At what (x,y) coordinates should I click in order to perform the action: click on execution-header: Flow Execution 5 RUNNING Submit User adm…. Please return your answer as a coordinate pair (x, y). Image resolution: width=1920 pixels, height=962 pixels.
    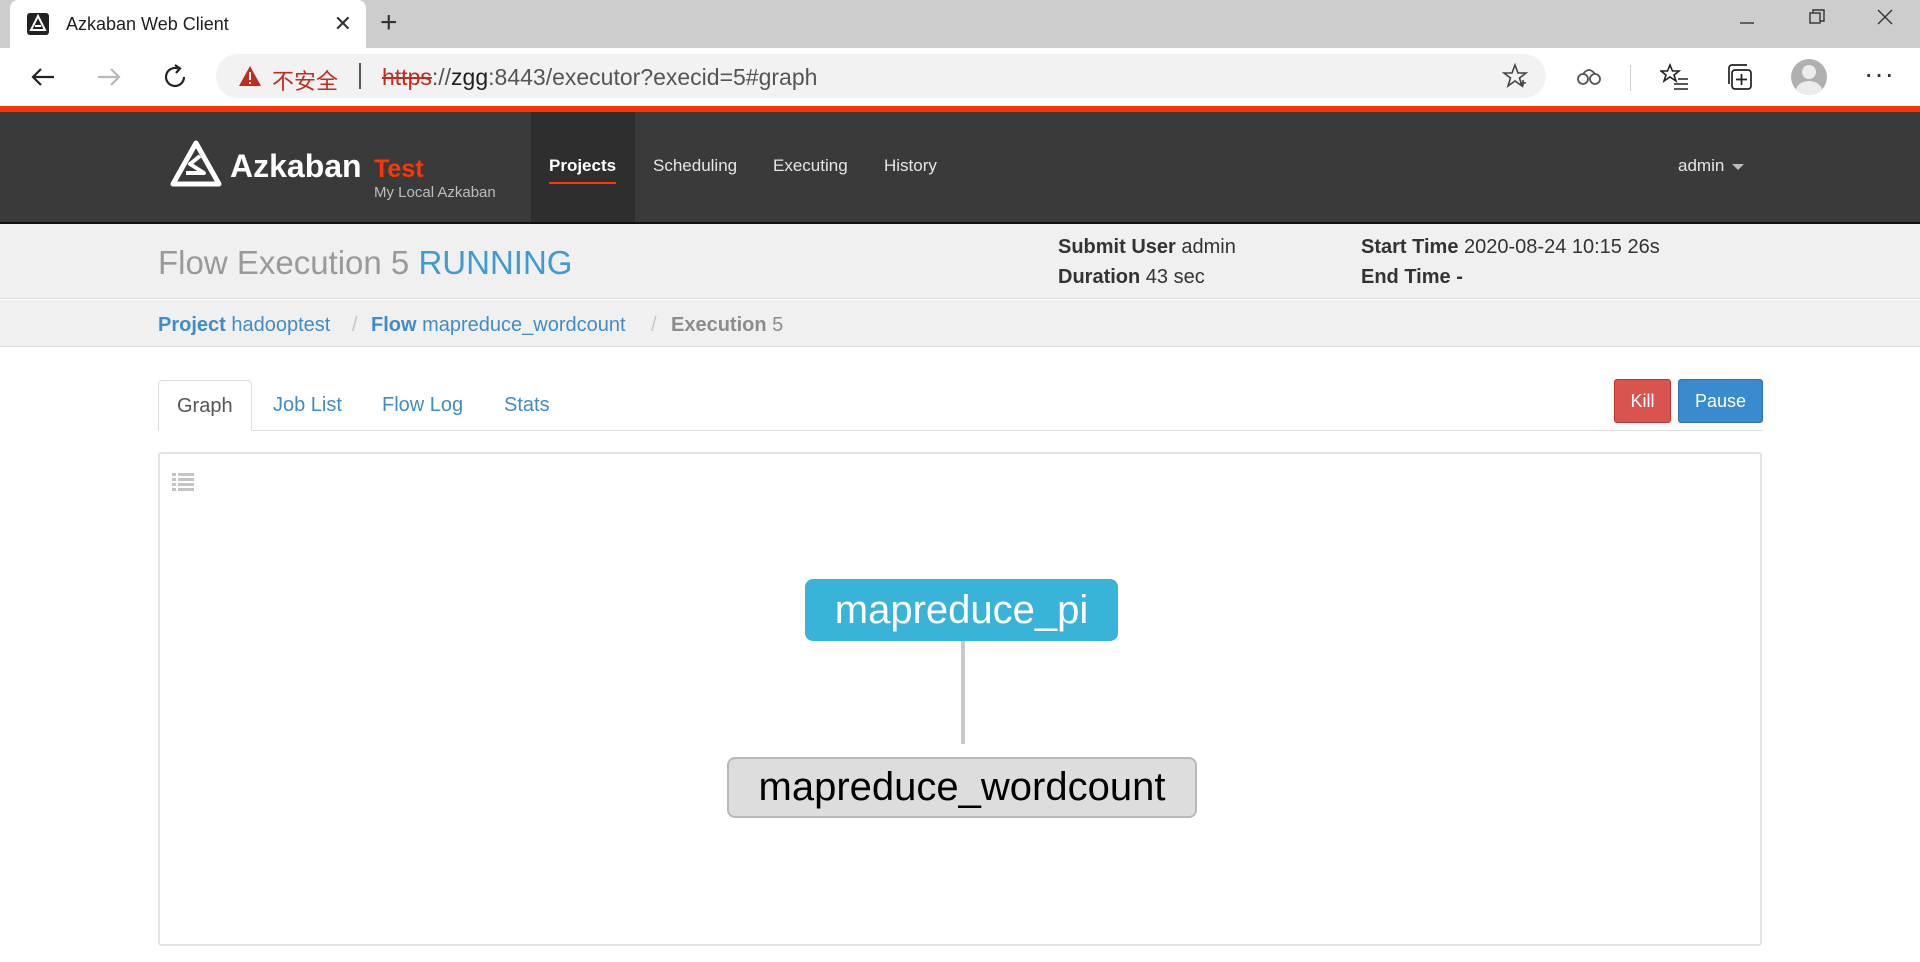
    Looking at the image, I should click on (960, 261).